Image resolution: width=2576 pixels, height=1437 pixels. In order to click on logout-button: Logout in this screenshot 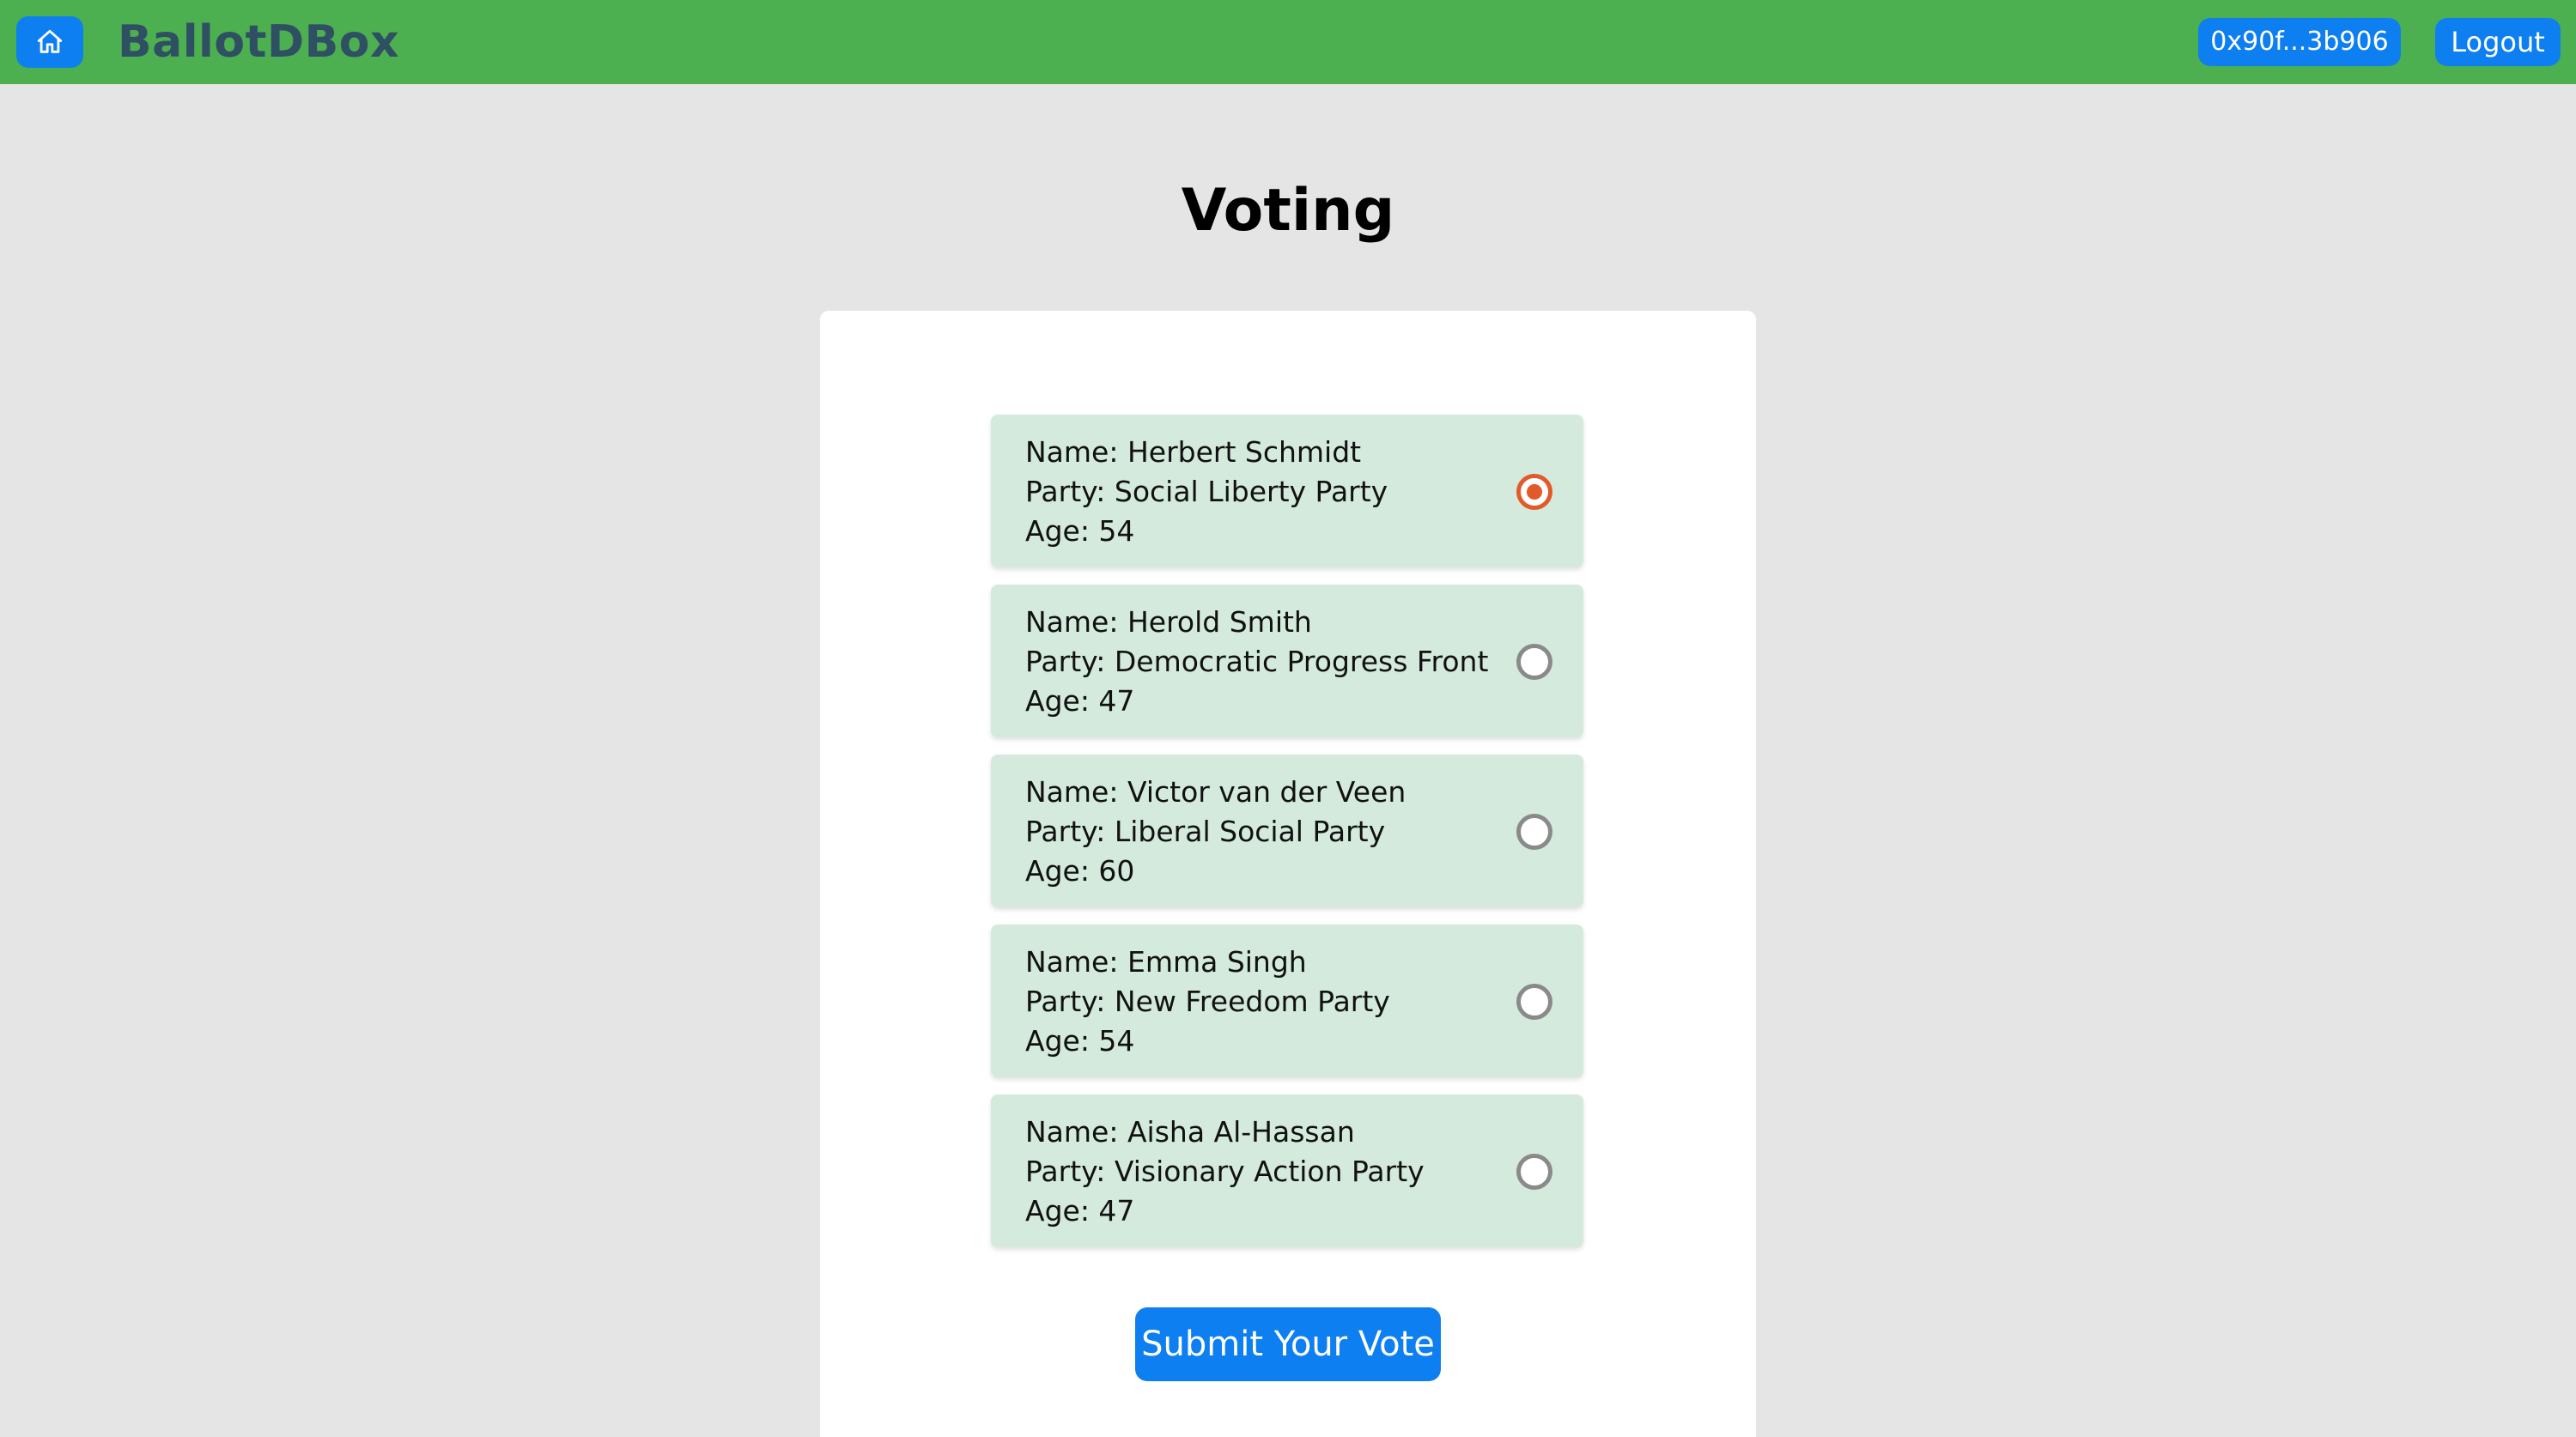, I will do `click(2498, 42)`.